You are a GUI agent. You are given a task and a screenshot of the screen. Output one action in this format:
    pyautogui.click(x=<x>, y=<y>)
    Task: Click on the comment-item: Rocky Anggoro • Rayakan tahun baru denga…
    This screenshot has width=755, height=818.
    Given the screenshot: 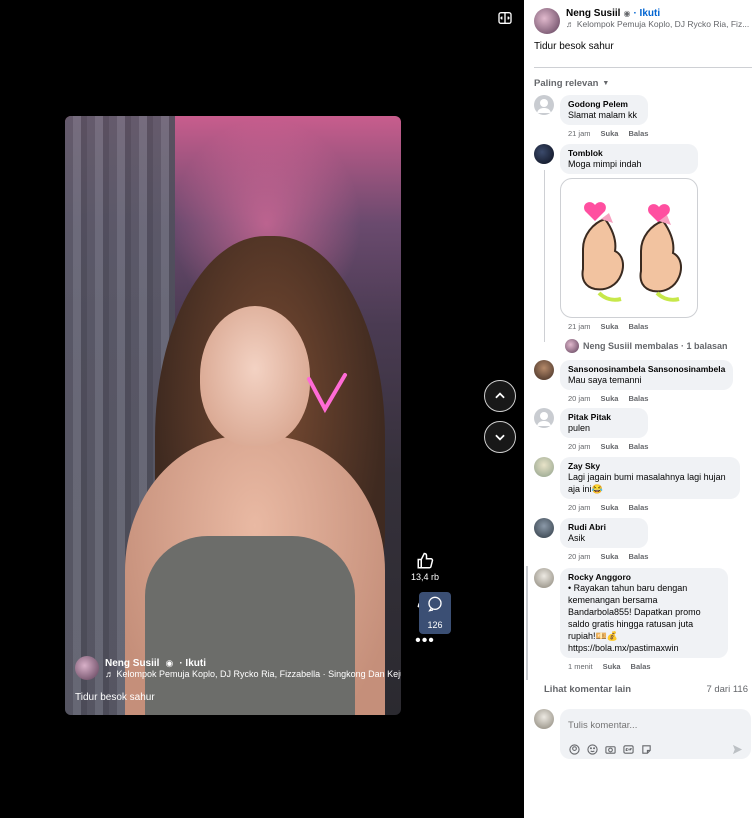 What is the action you would take?
    pyautogui.click(x=631, y=619)
    